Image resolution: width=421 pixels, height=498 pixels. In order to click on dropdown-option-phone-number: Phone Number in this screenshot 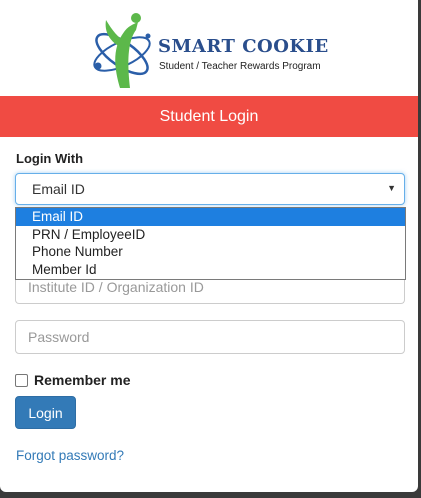, I will do `click(210, 252)`.